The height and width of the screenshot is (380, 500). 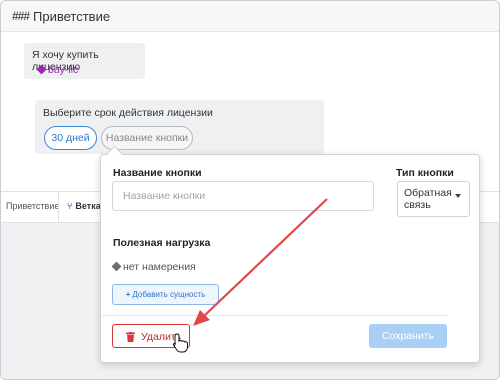 I want to click on intent-tag: buy-lic, so click(x=57, y=70).